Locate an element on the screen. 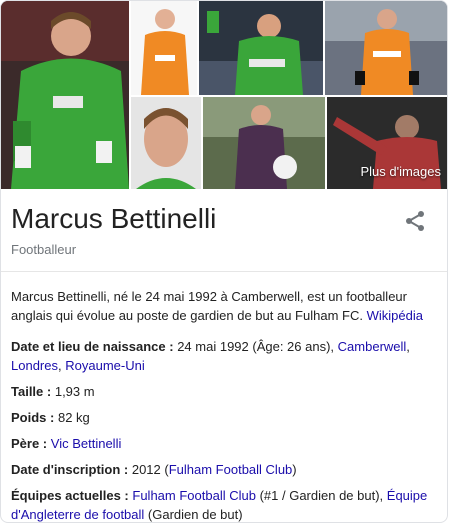  fact-value: 24 mai 1992 (Âge: 26 ans), is located at coordinates (256, 346).